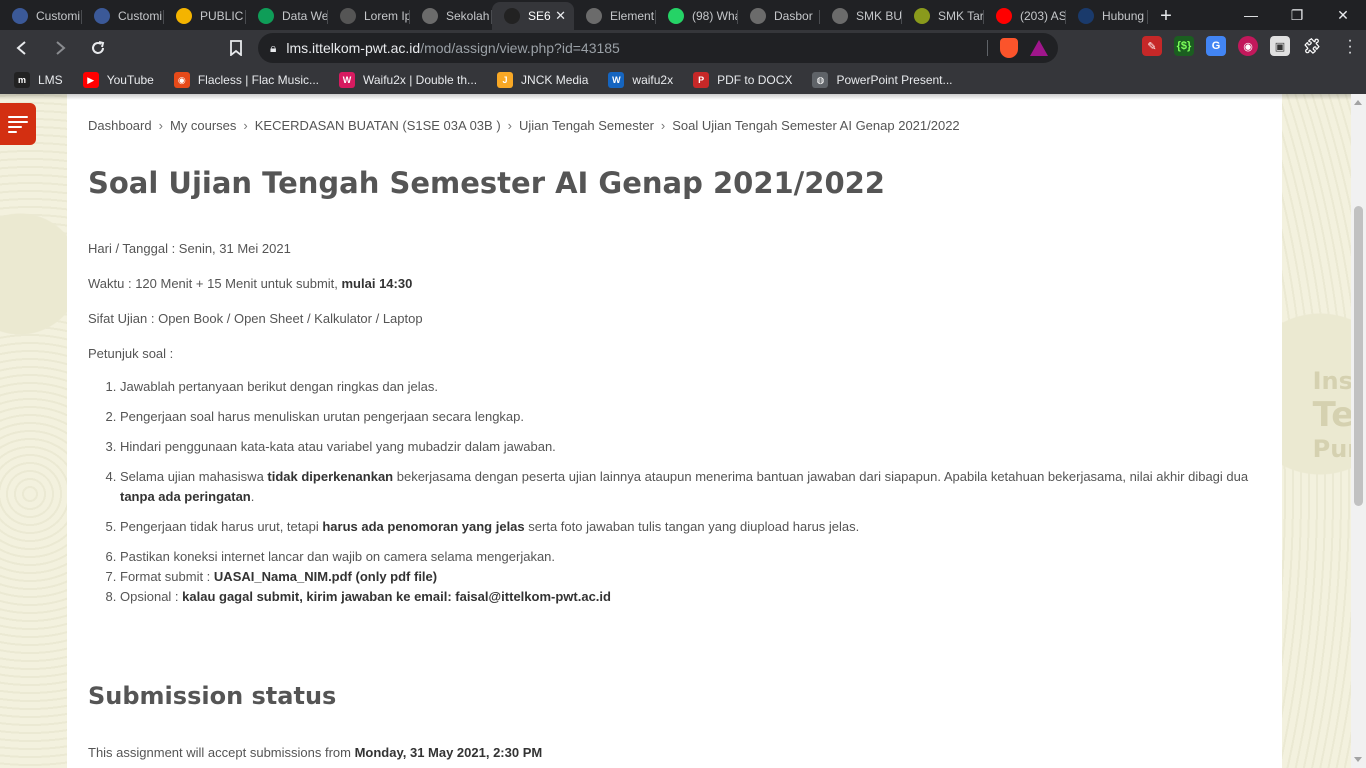 The height and width of the screenshot is (768, 1366). Describe the element at coordinates (539, 16) in the screenshot. I see `tab-title: SE62` at that location.